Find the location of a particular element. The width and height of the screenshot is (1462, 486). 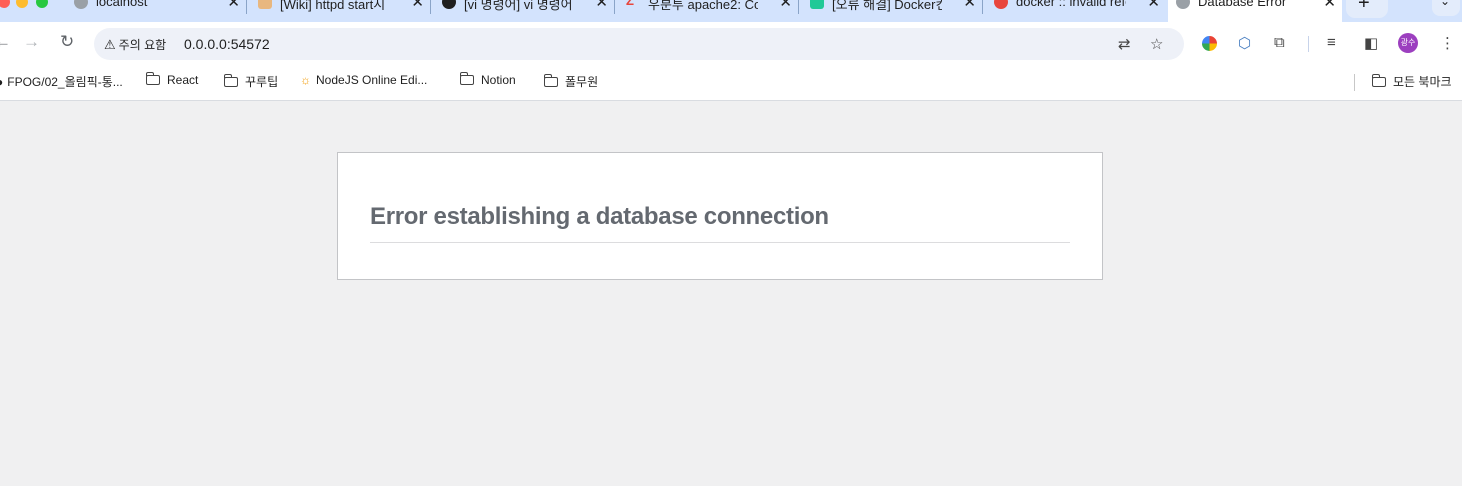

github-icon: ● is located at coordinates (1, 82).